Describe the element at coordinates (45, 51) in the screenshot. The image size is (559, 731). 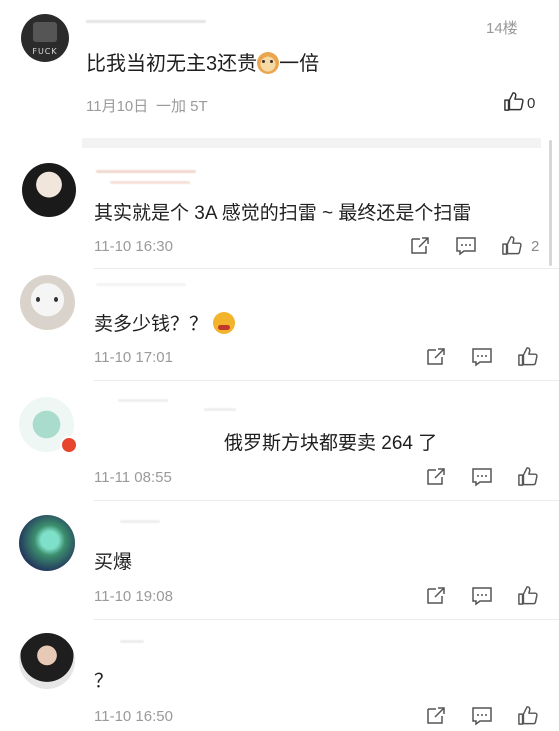
I see `avatar-text: FUCK` at that location.